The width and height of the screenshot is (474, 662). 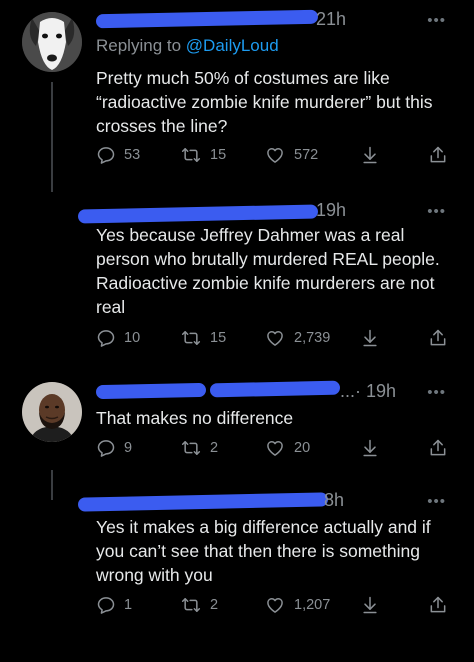 I want to click on tweet-actions: 9 2 20, so click(x=275, y=451).